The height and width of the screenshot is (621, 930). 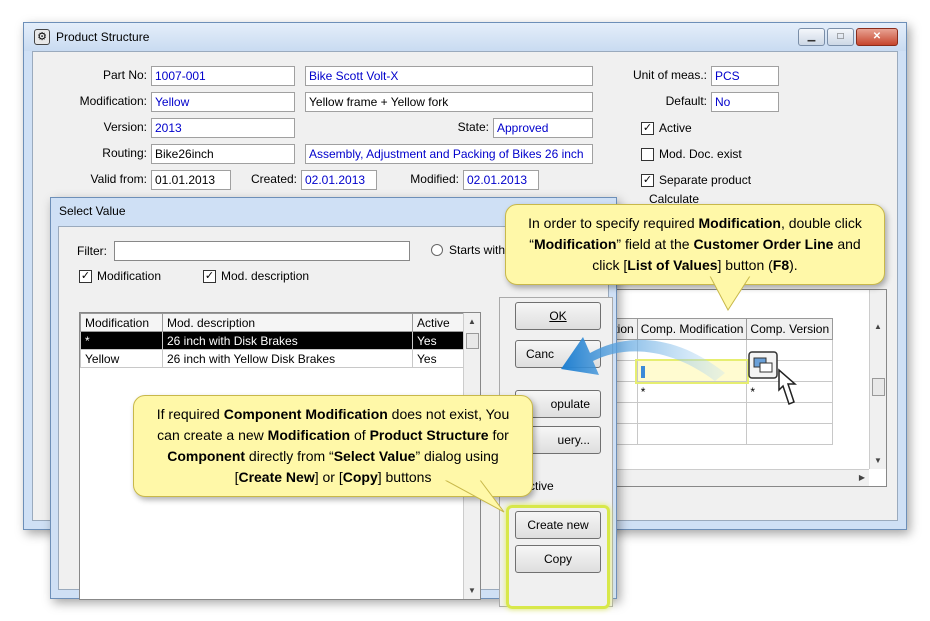 What do you see at coordinates (473, 127) in the screenshot?
I see `state-label: State:` at bounding box center [473, 127].